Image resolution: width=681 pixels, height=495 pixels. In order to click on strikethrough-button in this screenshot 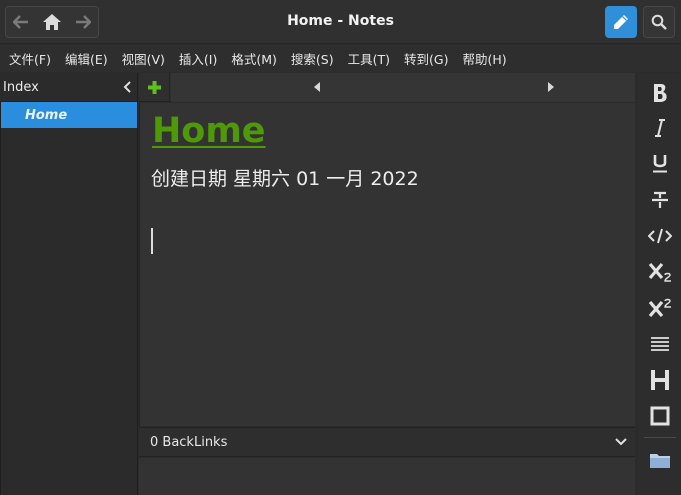, I will do `click(660, 200)`.